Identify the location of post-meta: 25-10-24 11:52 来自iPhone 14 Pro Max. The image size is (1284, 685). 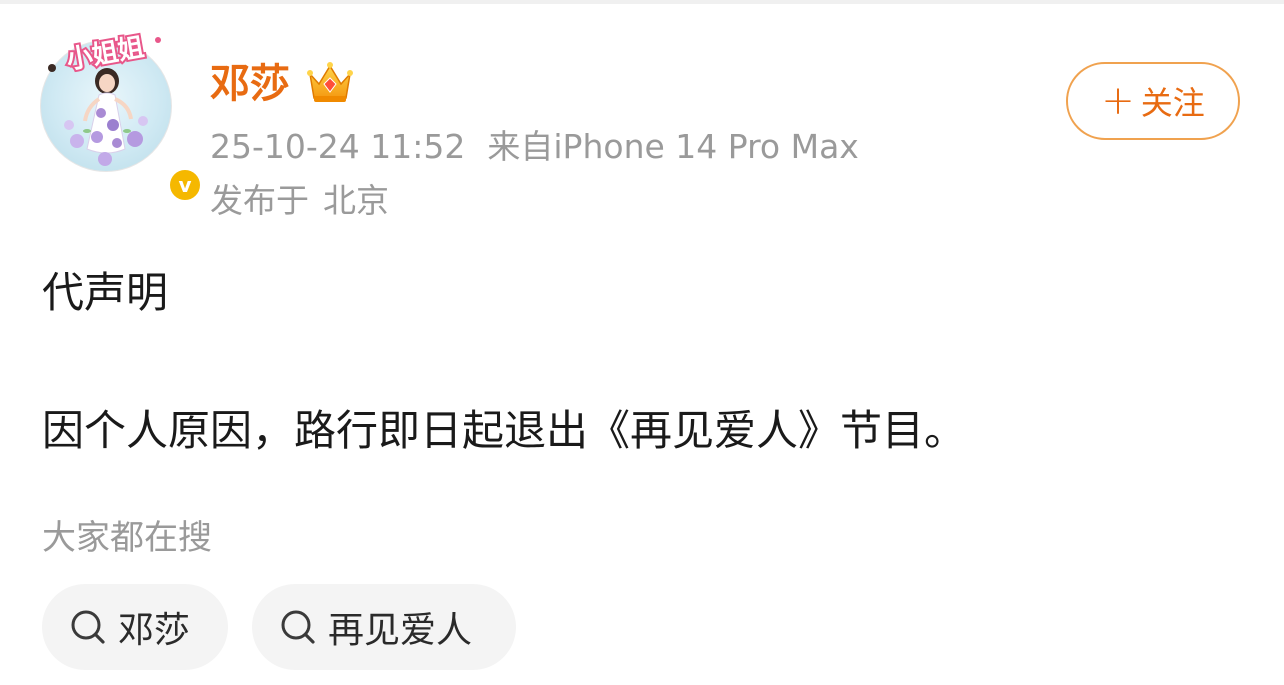
(534, 147).